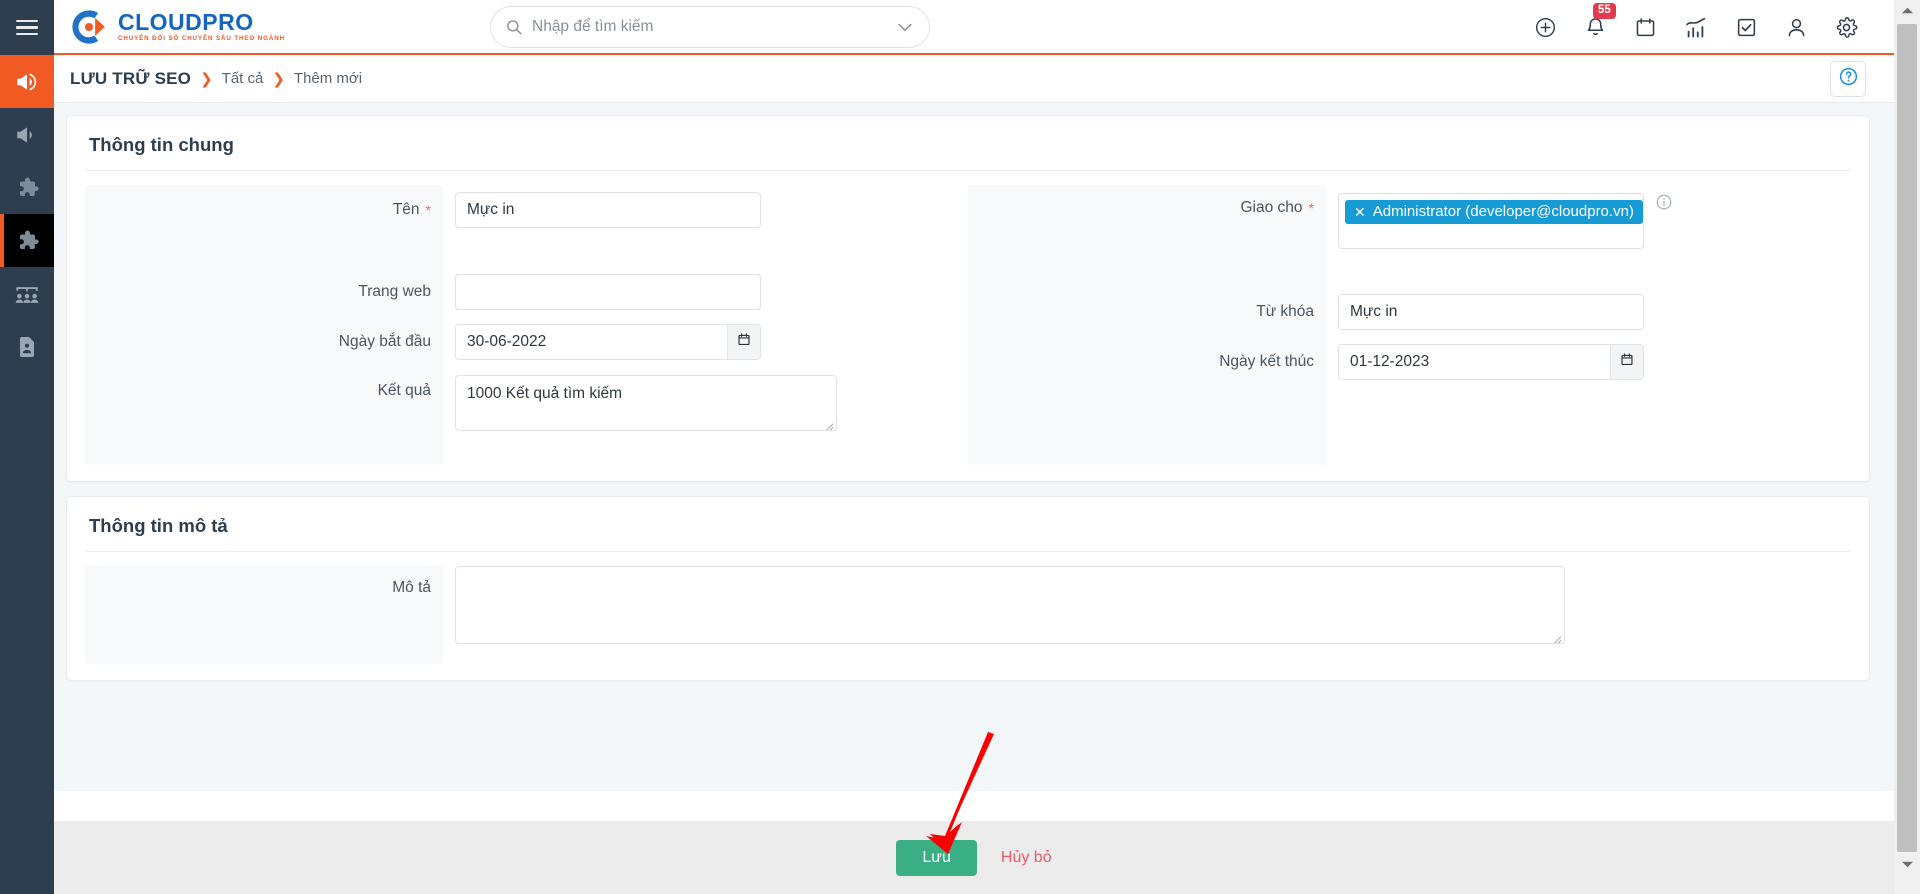 This screenshot has width=1920, height=894. Describe the element at coordinates (591, 342) in the screenshot. I see `start-date-input: 30-06-2022` at that location.